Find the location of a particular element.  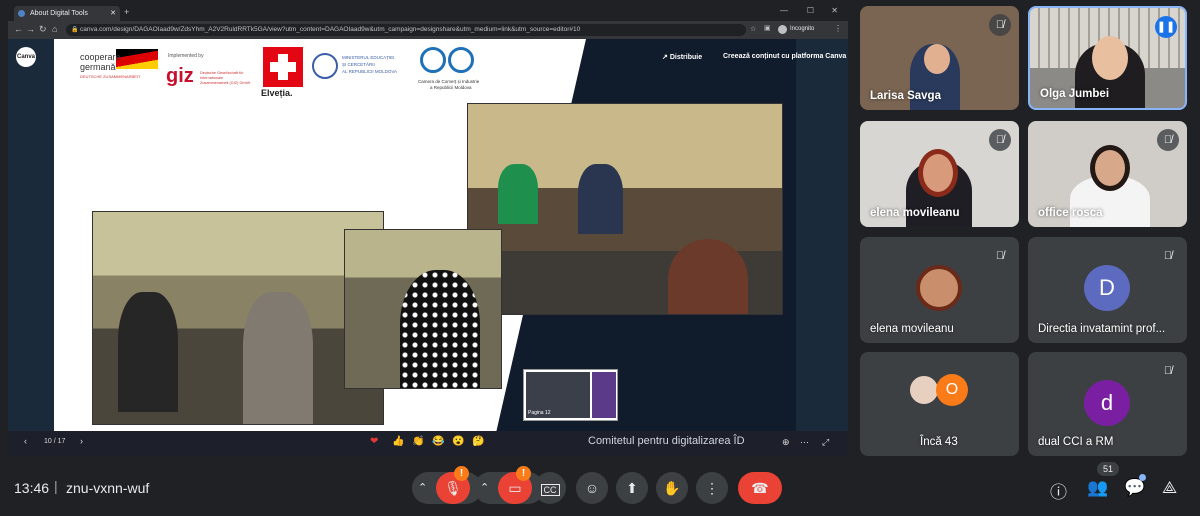

participant-tile-2: ❚❚ Olga Jumbei is located at coordinates (1107, 58).